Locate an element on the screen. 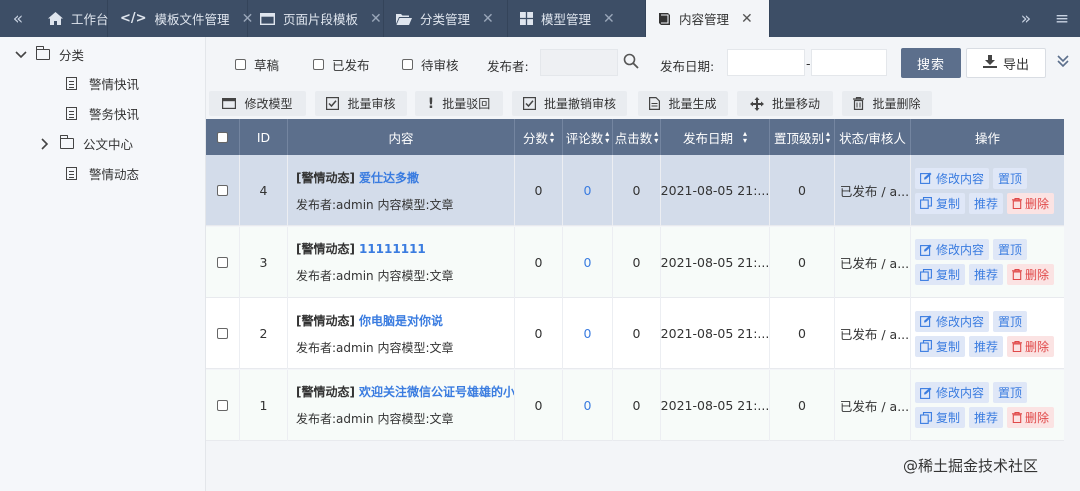  header-id: ID is located at coordinates (264, 137).